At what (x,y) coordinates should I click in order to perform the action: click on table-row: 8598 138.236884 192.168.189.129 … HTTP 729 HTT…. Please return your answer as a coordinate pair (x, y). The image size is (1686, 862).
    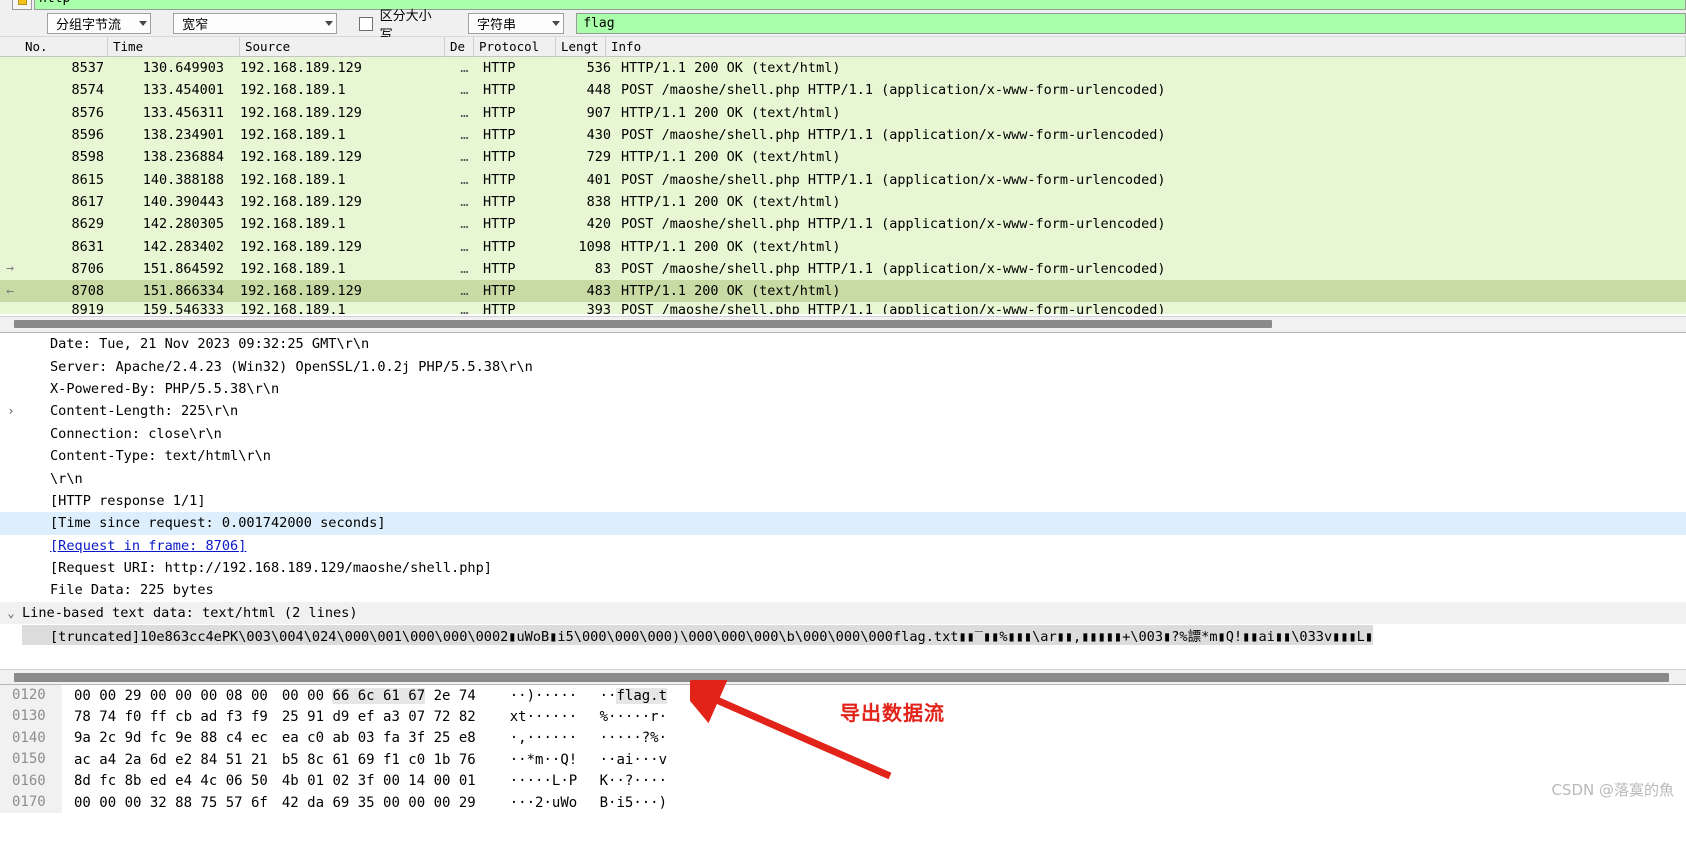
    Looking at the image, I should click on (843, 157).